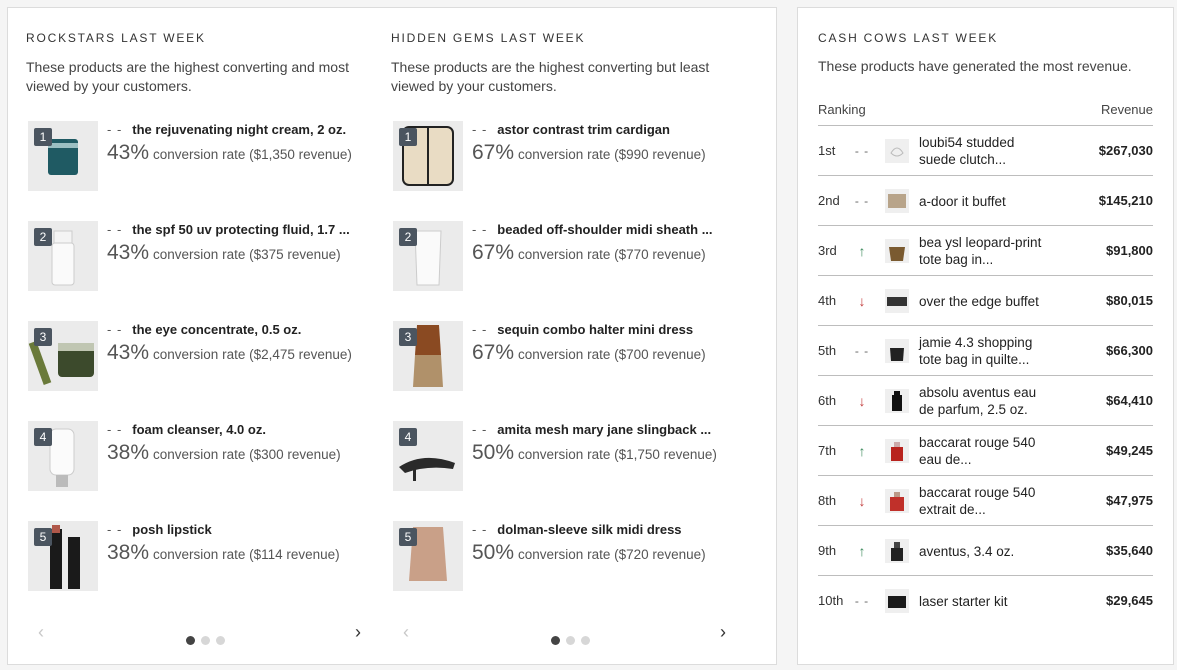 Image resolution: width=1177 pixels, height=670 pixels. I want to click on revenue-value: $66,300, so click(1129, 350).